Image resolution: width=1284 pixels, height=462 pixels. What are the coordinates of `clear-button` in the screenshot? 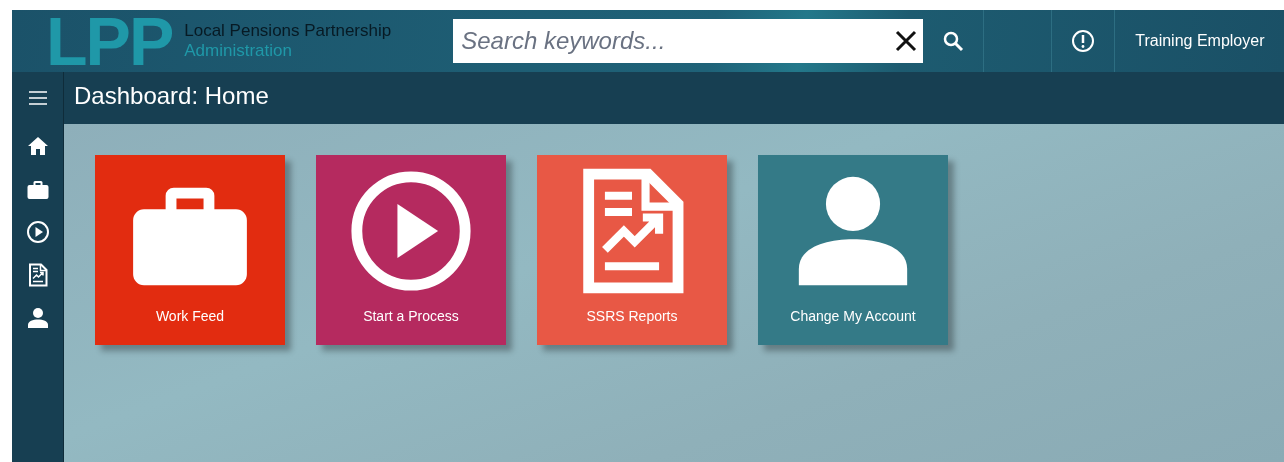 It's located at (906, 41).